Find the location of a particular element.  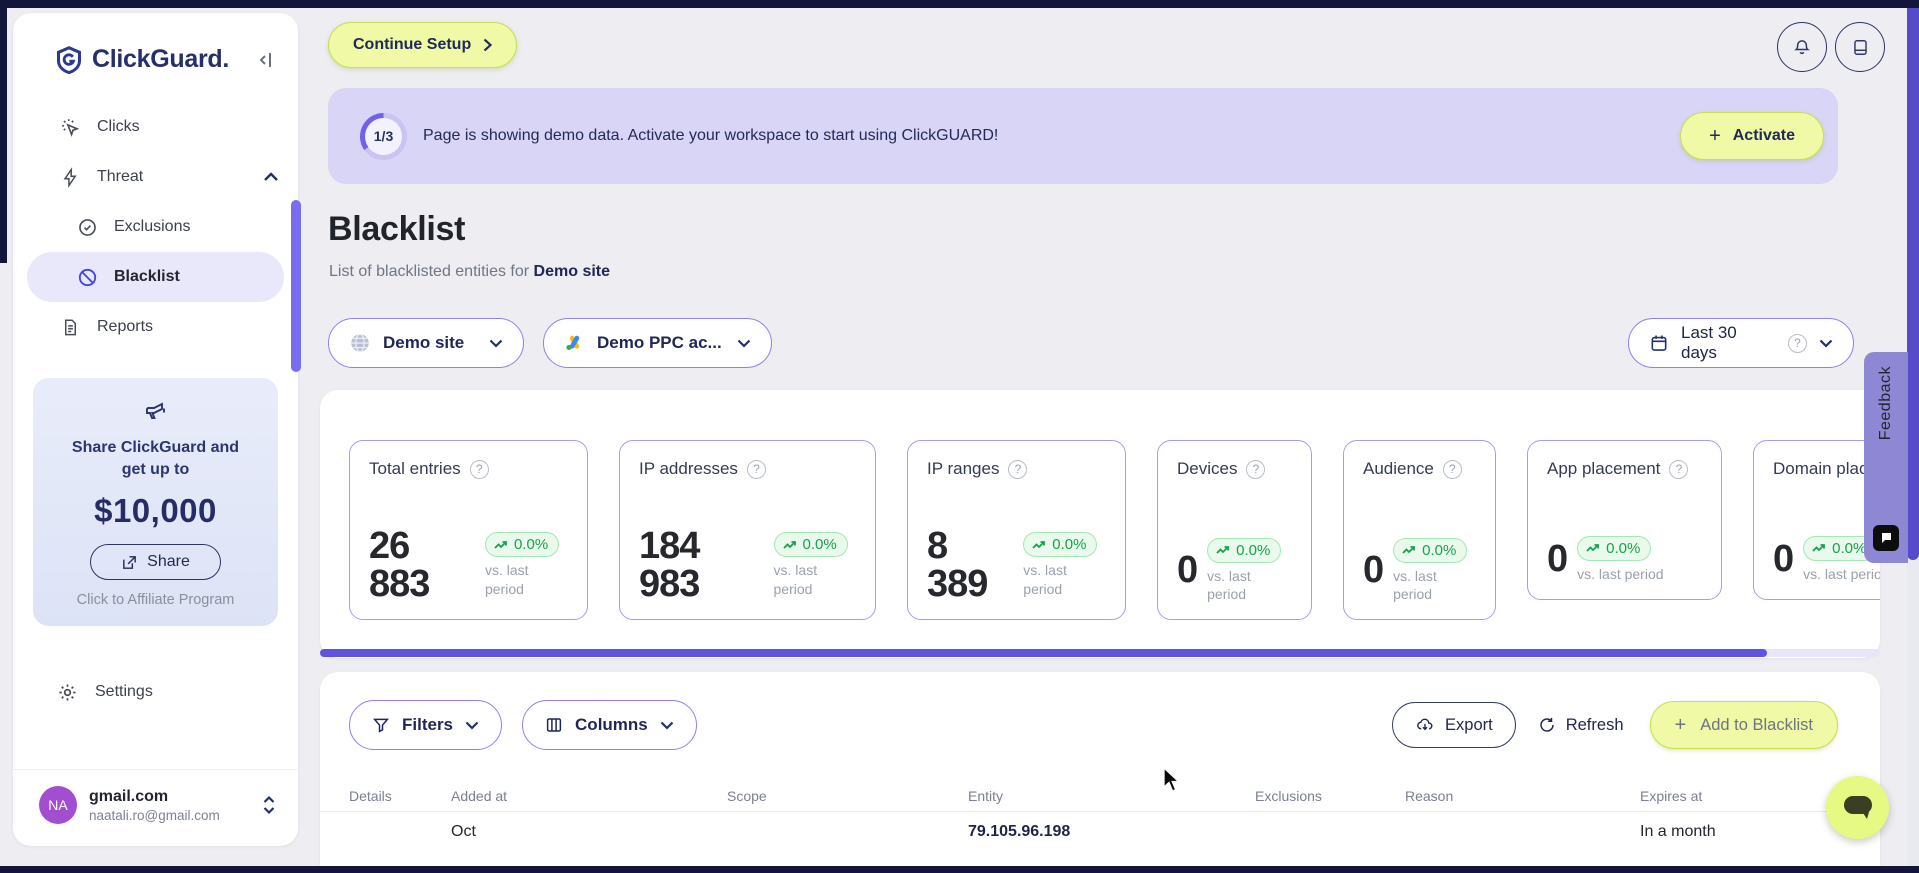

refresh-button: Refresh is located at coordinates (1581, 725).